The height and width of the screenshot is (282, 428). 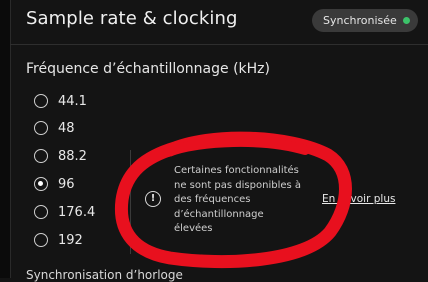 What do you see at coordinates (130, 202) in the screenshot?
I see `info-separator` at bounding box center [130, 202].